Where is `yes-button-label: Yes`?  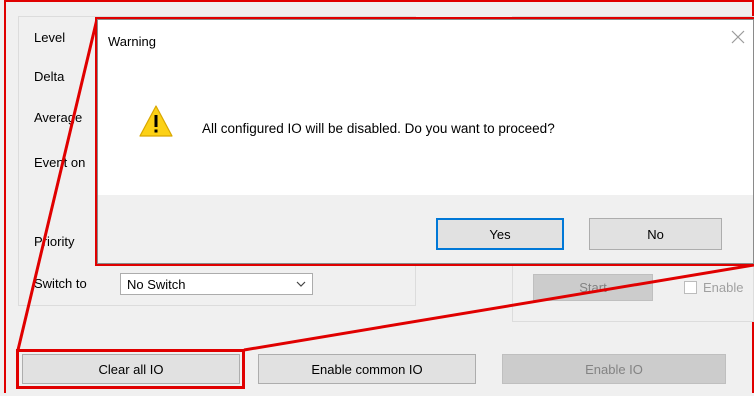
yes-button-label: Yes is located at coordinates (500, 234).